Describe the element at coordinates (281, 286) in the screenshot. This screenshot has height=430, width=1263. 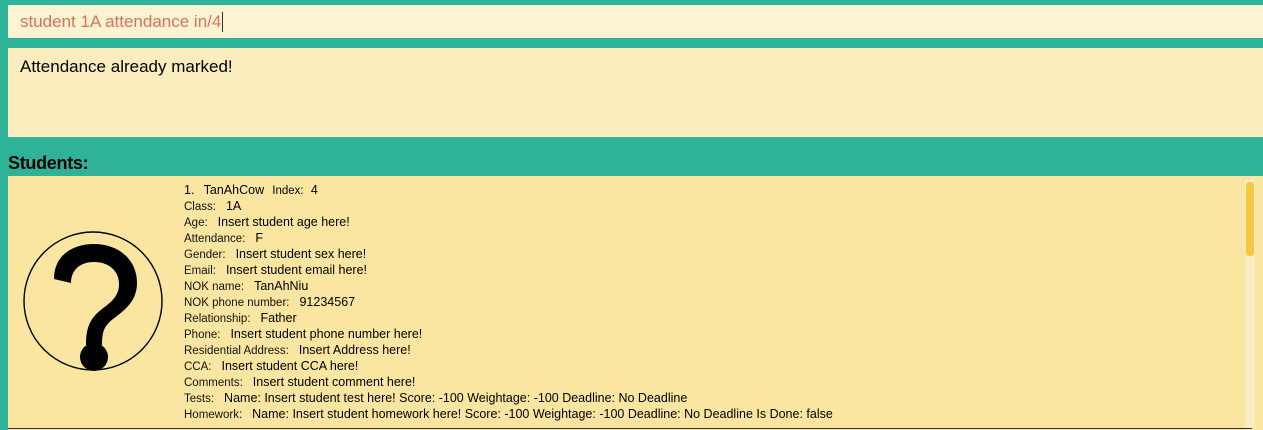
I see `field-value: TanAhNiu` at that location.